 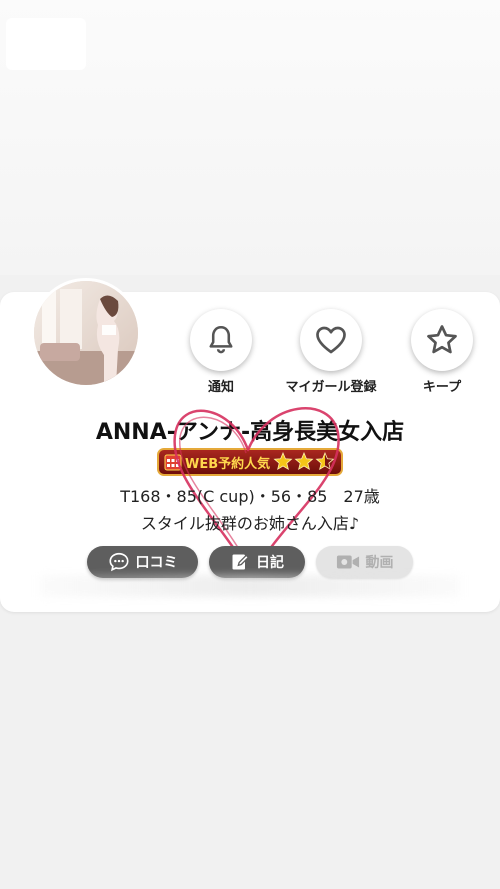 I want to click on diary-button-label: 日記, so click(x=270, y=563).